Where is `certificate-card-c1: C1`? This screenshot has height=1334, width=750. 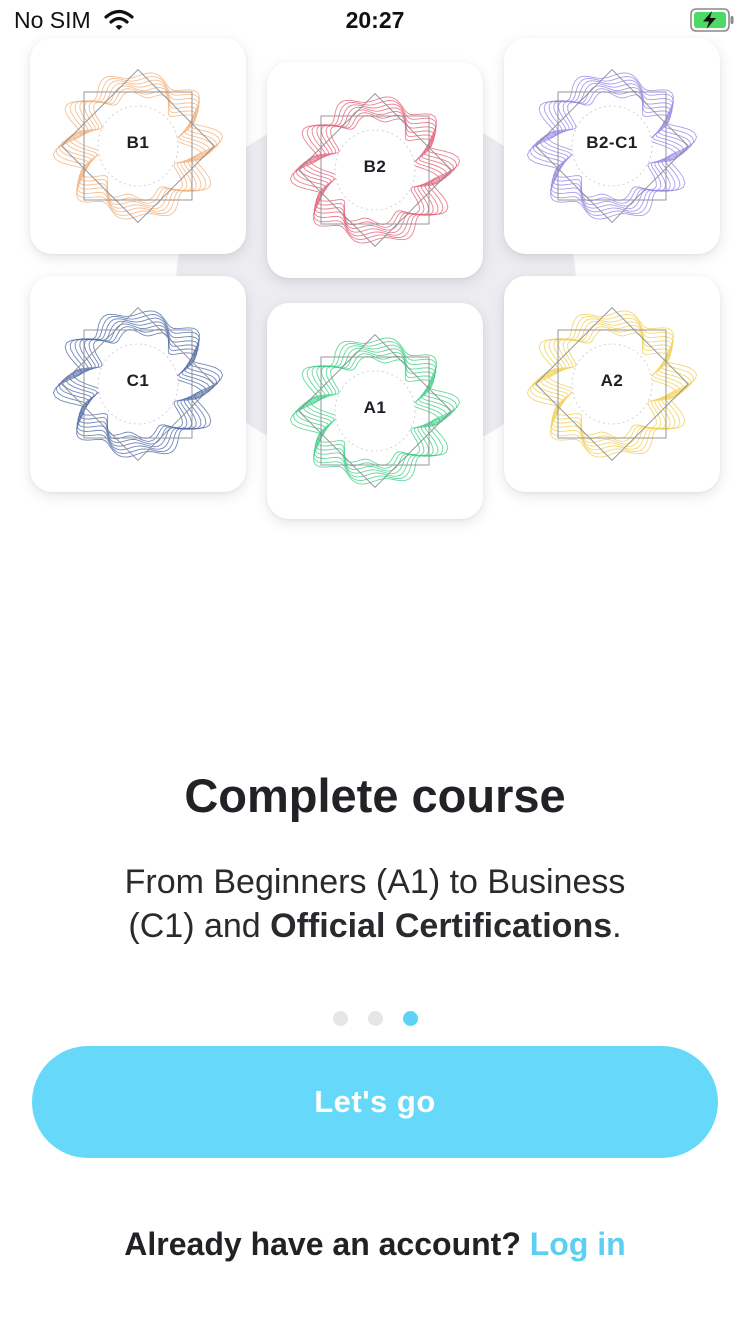
certificate-card-c1: C1 is located at coordinates (138, 384).